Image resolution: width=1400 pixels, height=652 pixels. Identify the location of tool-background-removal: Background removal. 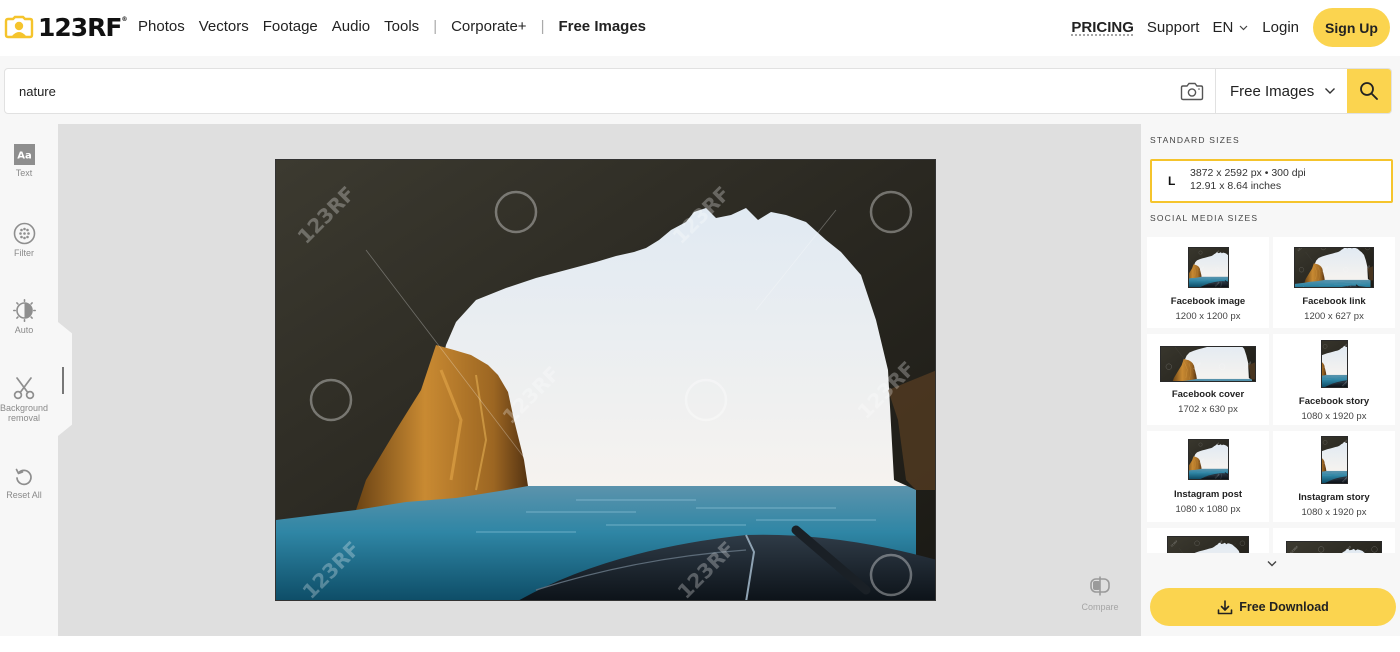
(24, 399).